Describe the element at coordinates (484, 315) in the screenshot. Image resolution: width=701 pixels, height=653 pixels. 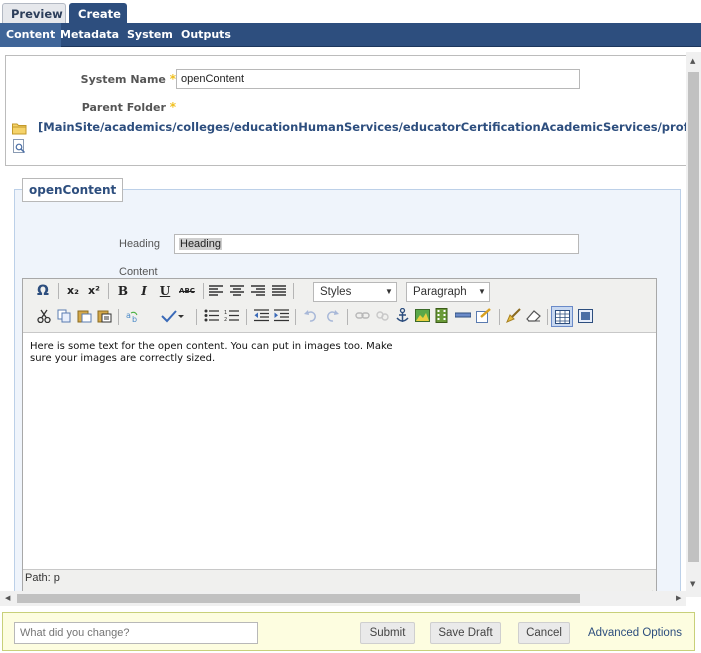
I see `insert-element-icon` at that location.